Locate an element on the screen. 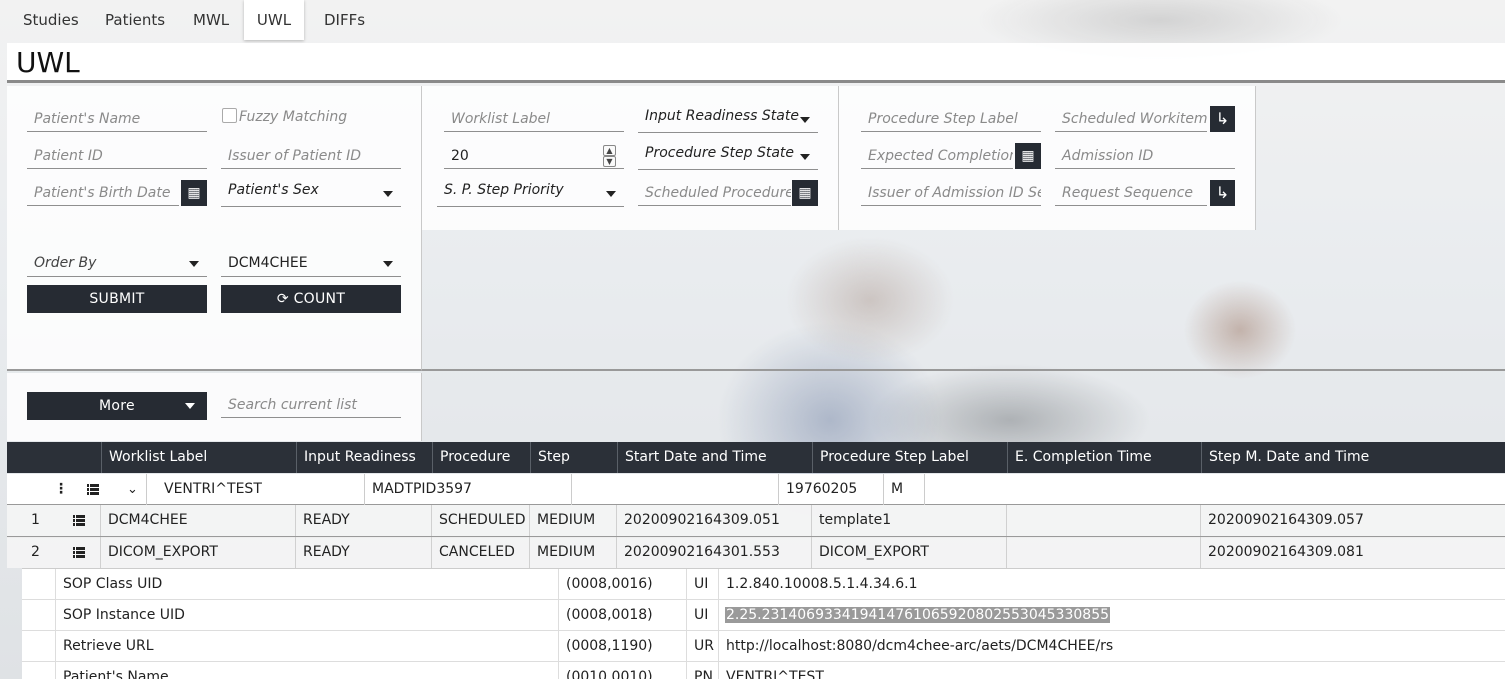 This screenshot has height=679, width=1505. col-input-readiness: Input Readiness is located at coordinates (364, 457).